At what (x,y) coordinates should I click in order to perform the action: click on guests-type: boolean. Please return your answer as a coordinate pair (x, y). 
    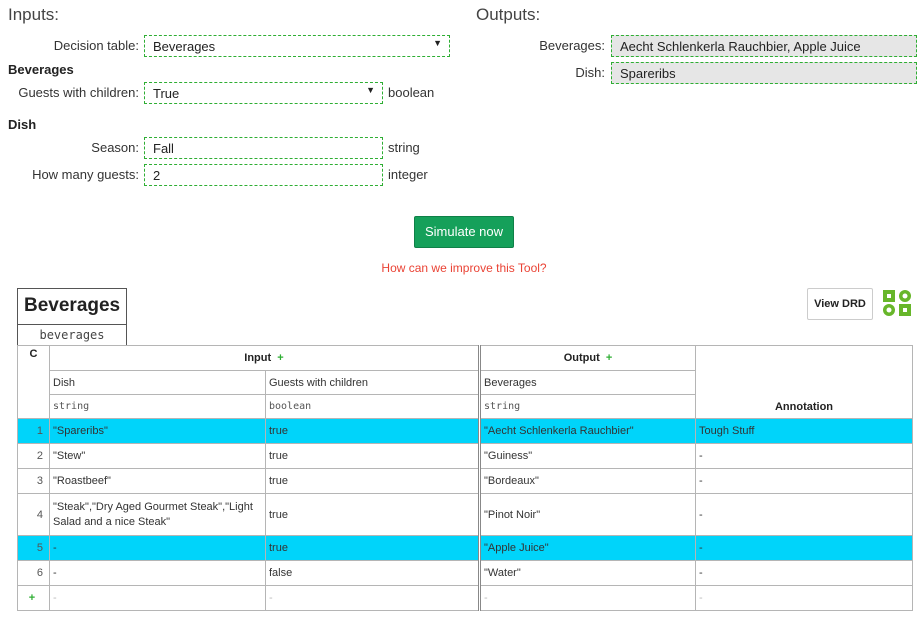
    Looking at the image, I should click on (411, 92).